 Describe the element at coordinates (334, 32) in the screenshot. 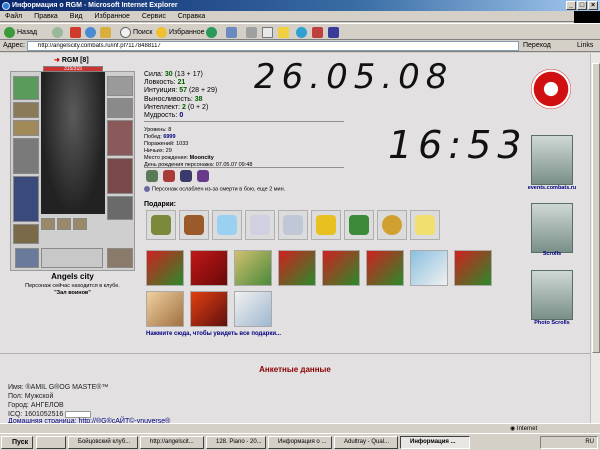

I see `extra-button` at that location.